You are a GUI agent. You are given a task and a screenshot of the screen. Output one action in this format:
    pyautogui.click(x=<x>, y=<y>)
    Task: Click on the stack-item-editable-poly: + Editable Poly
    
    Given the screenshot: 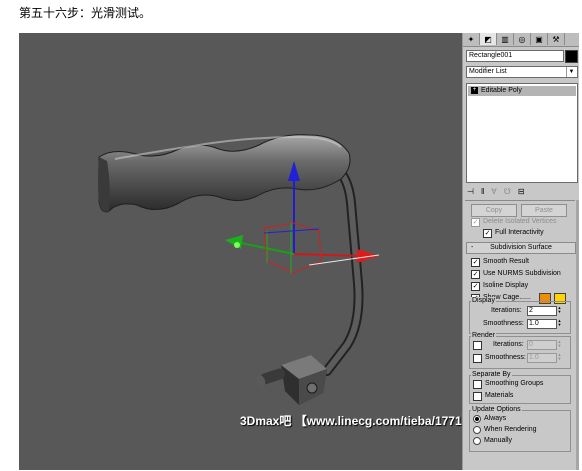 What is the action you would take?
    pyautogui.click(x=522, y=91)
    